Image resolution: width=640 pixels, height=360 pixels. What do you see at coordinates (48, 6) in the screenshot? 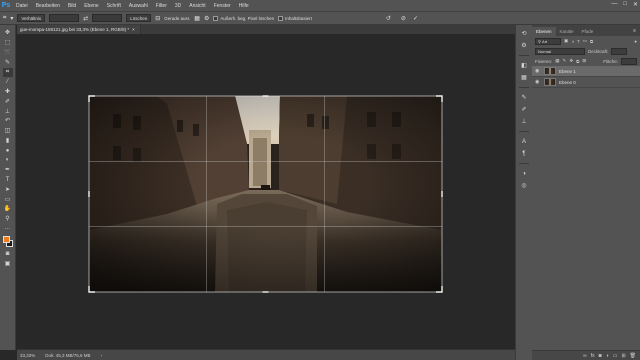
I see `menu-edit: Bearbeiten` at bounding box center [48, 6].